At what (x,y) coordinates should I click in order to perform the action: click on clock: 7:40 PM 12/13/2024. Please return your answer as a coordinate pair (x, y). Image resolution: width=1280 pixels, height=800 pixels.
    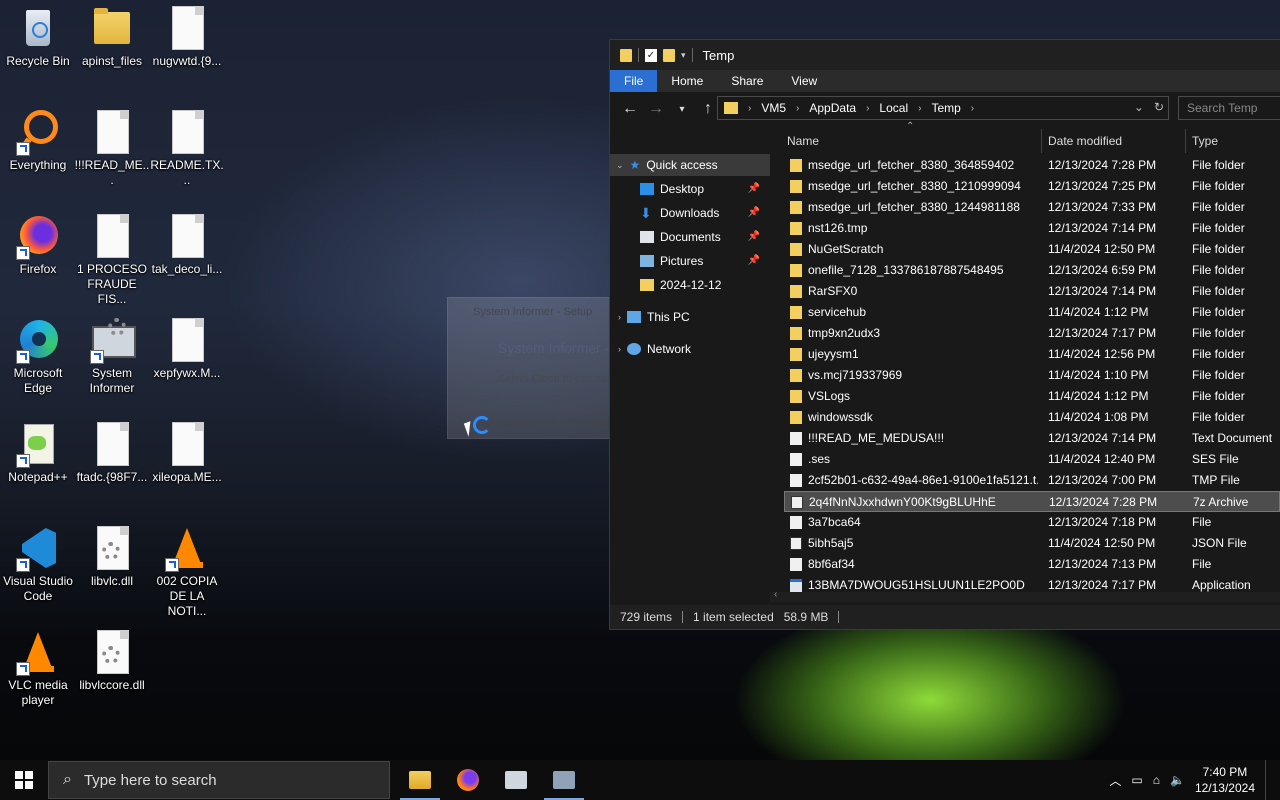
    Looking at the image, I should click on (1225, 780).